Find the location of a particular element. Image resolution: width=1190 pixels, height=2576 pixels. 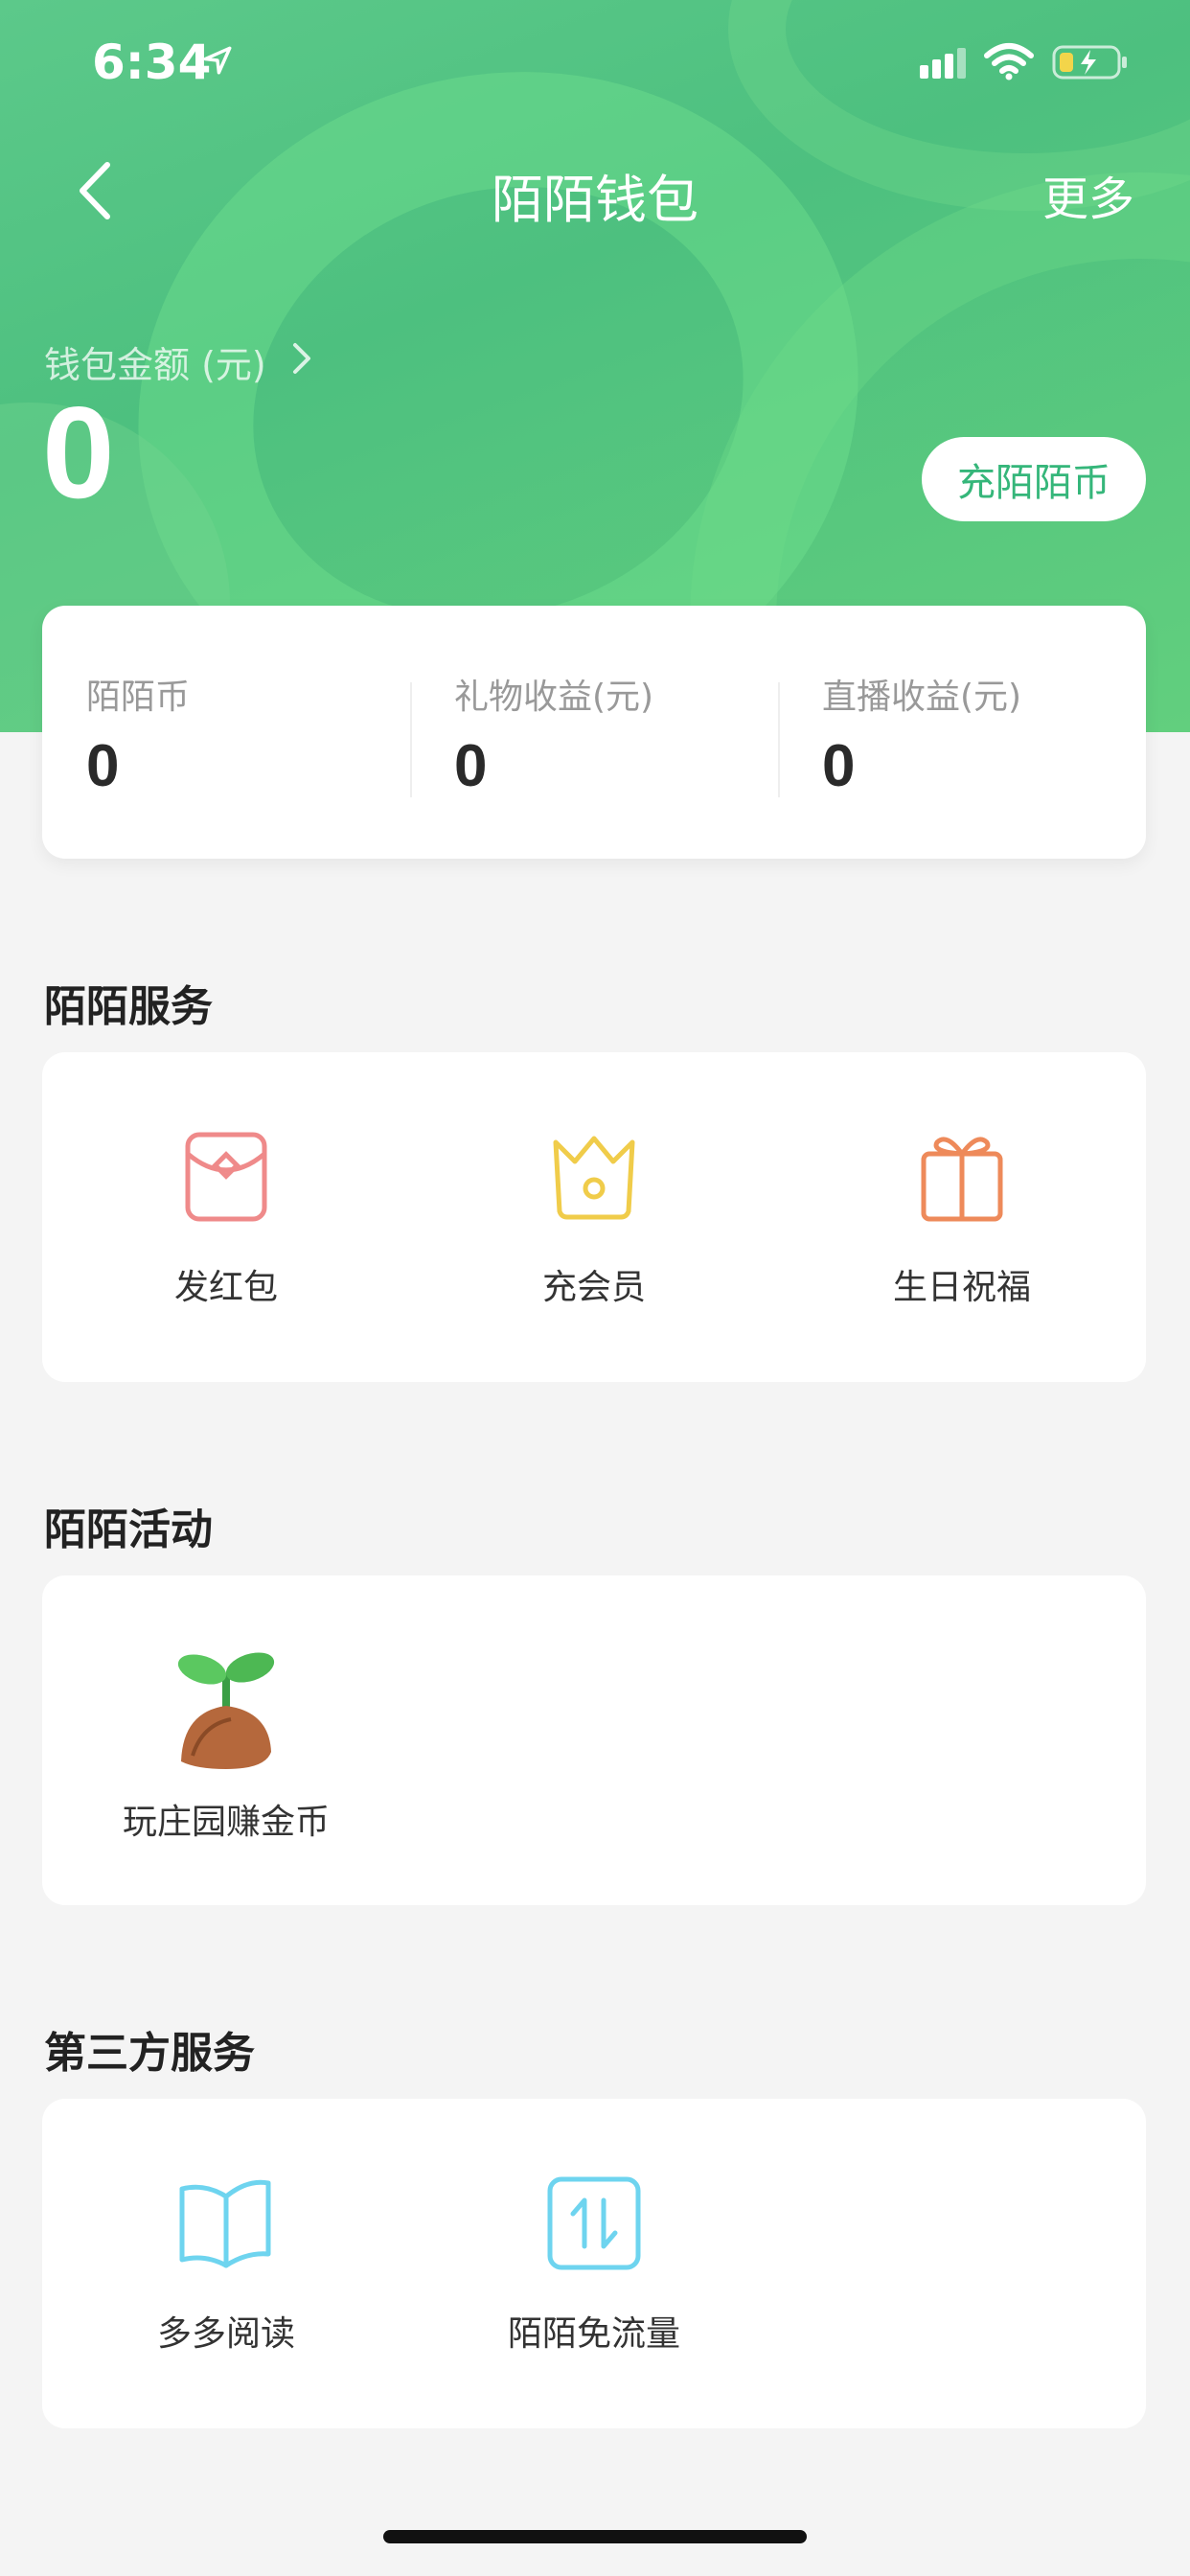

third-party-card: 多多阅读 陌陌免流量 is located at coordinates (594, 2263).